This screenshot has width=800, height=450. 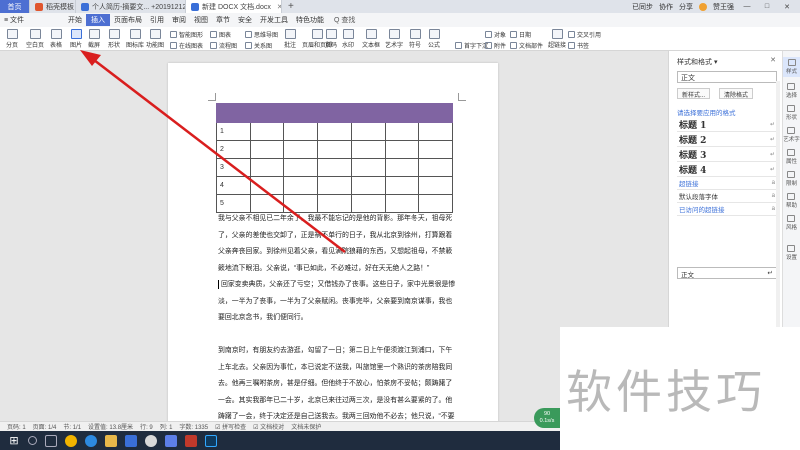 I want to click on text-box-button: 文本框, so click(x=371, y=39).